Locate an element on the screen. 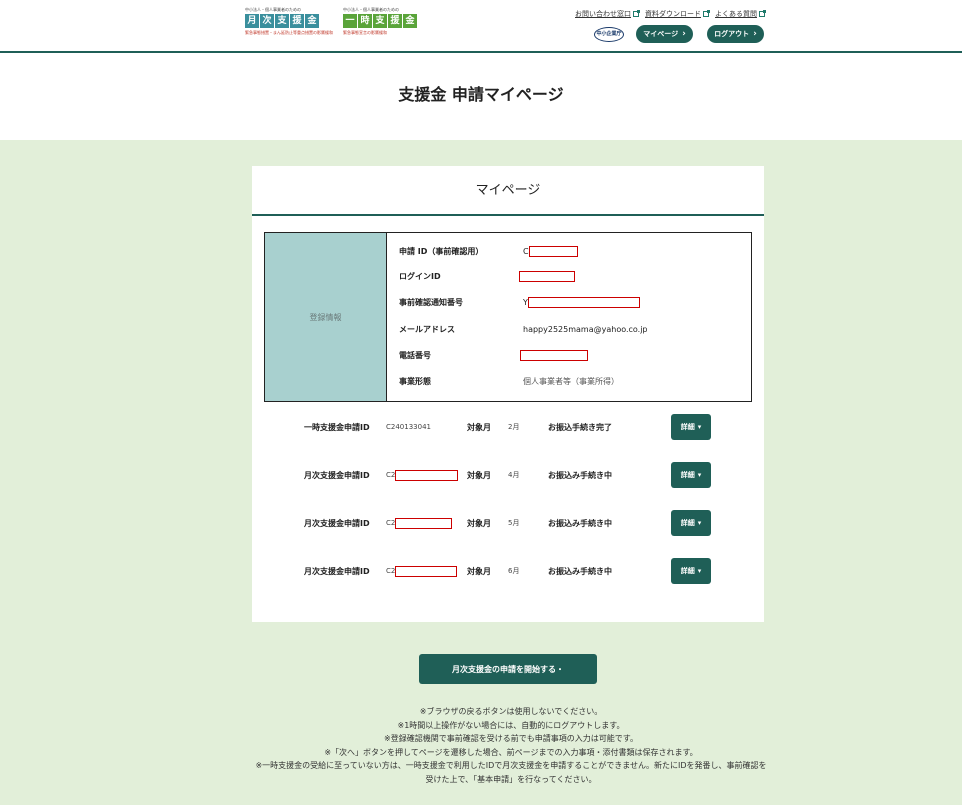  mypage-button-label: マイページ is located at coordinates (661, 34).